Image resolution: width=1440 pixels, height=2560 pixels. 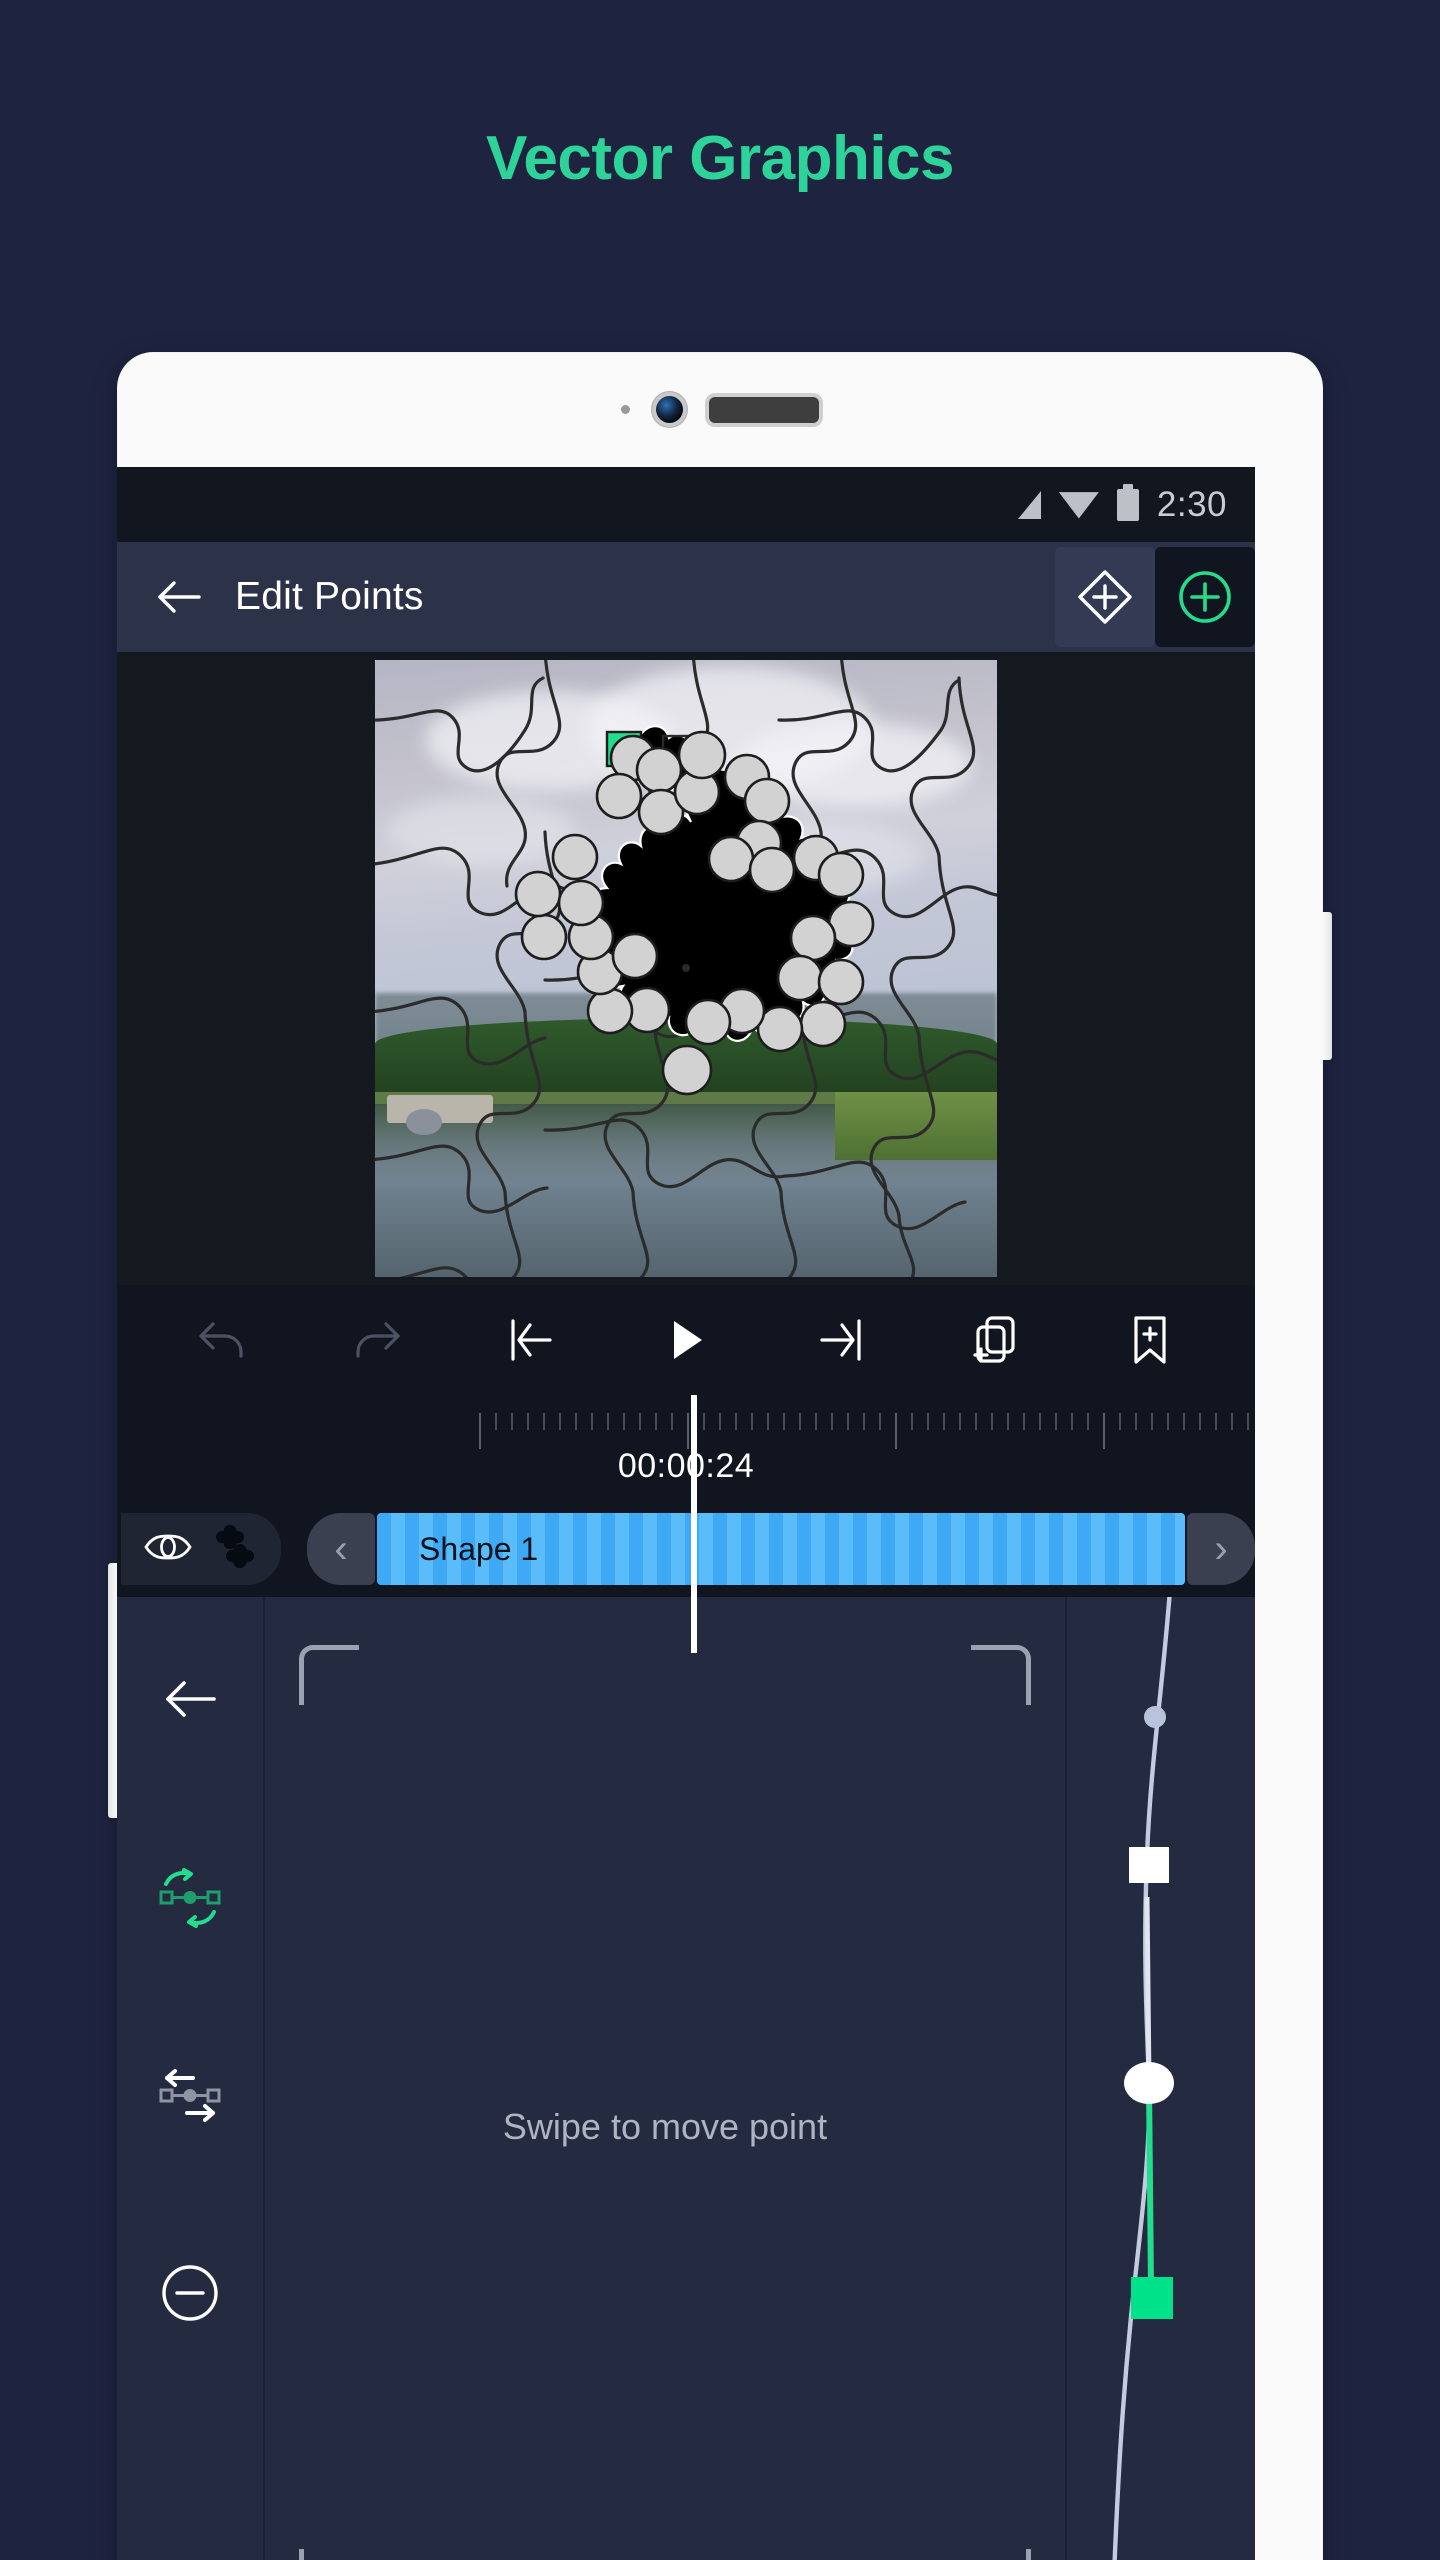 I want to click on rotate-handles-icon, so click(x=190, y=1898).